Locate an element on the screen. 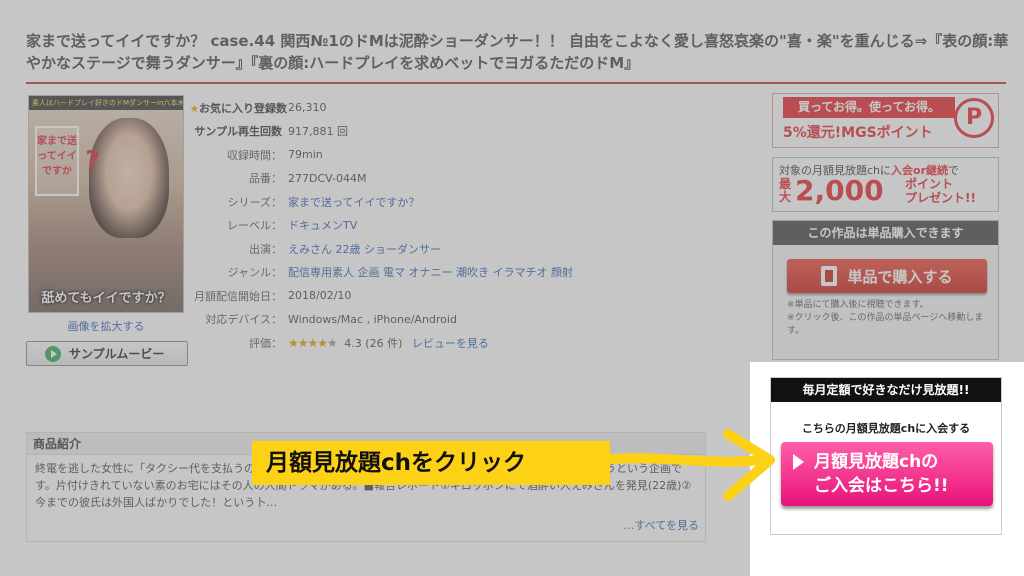  annotation-callout: 月額見放題chをクリック is located at coordinates (431, 463).